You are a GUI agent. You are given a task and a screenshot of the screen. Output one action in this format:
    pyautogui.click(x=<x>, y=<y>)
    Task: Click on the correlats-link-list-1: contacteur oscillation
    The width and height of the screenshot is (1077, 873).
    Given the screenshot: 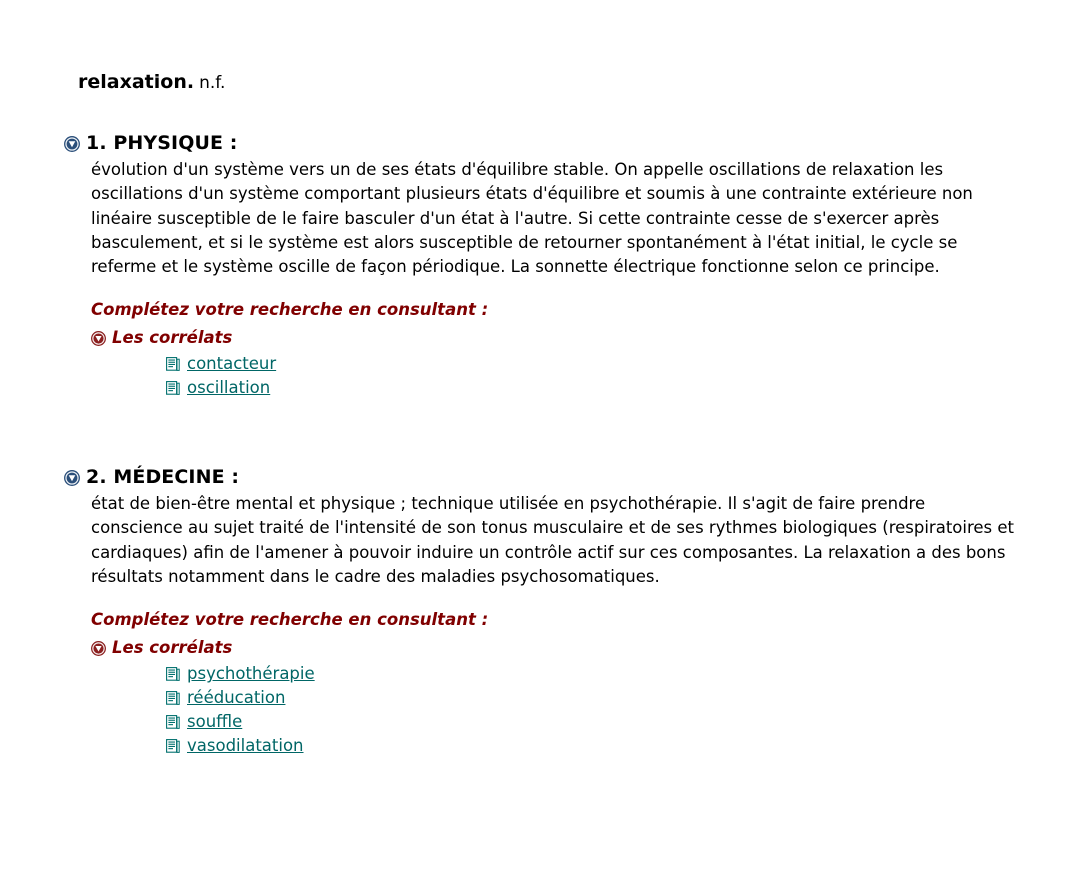 What is the action you would take?
    pyautogui.click(x=557, y=377)
    